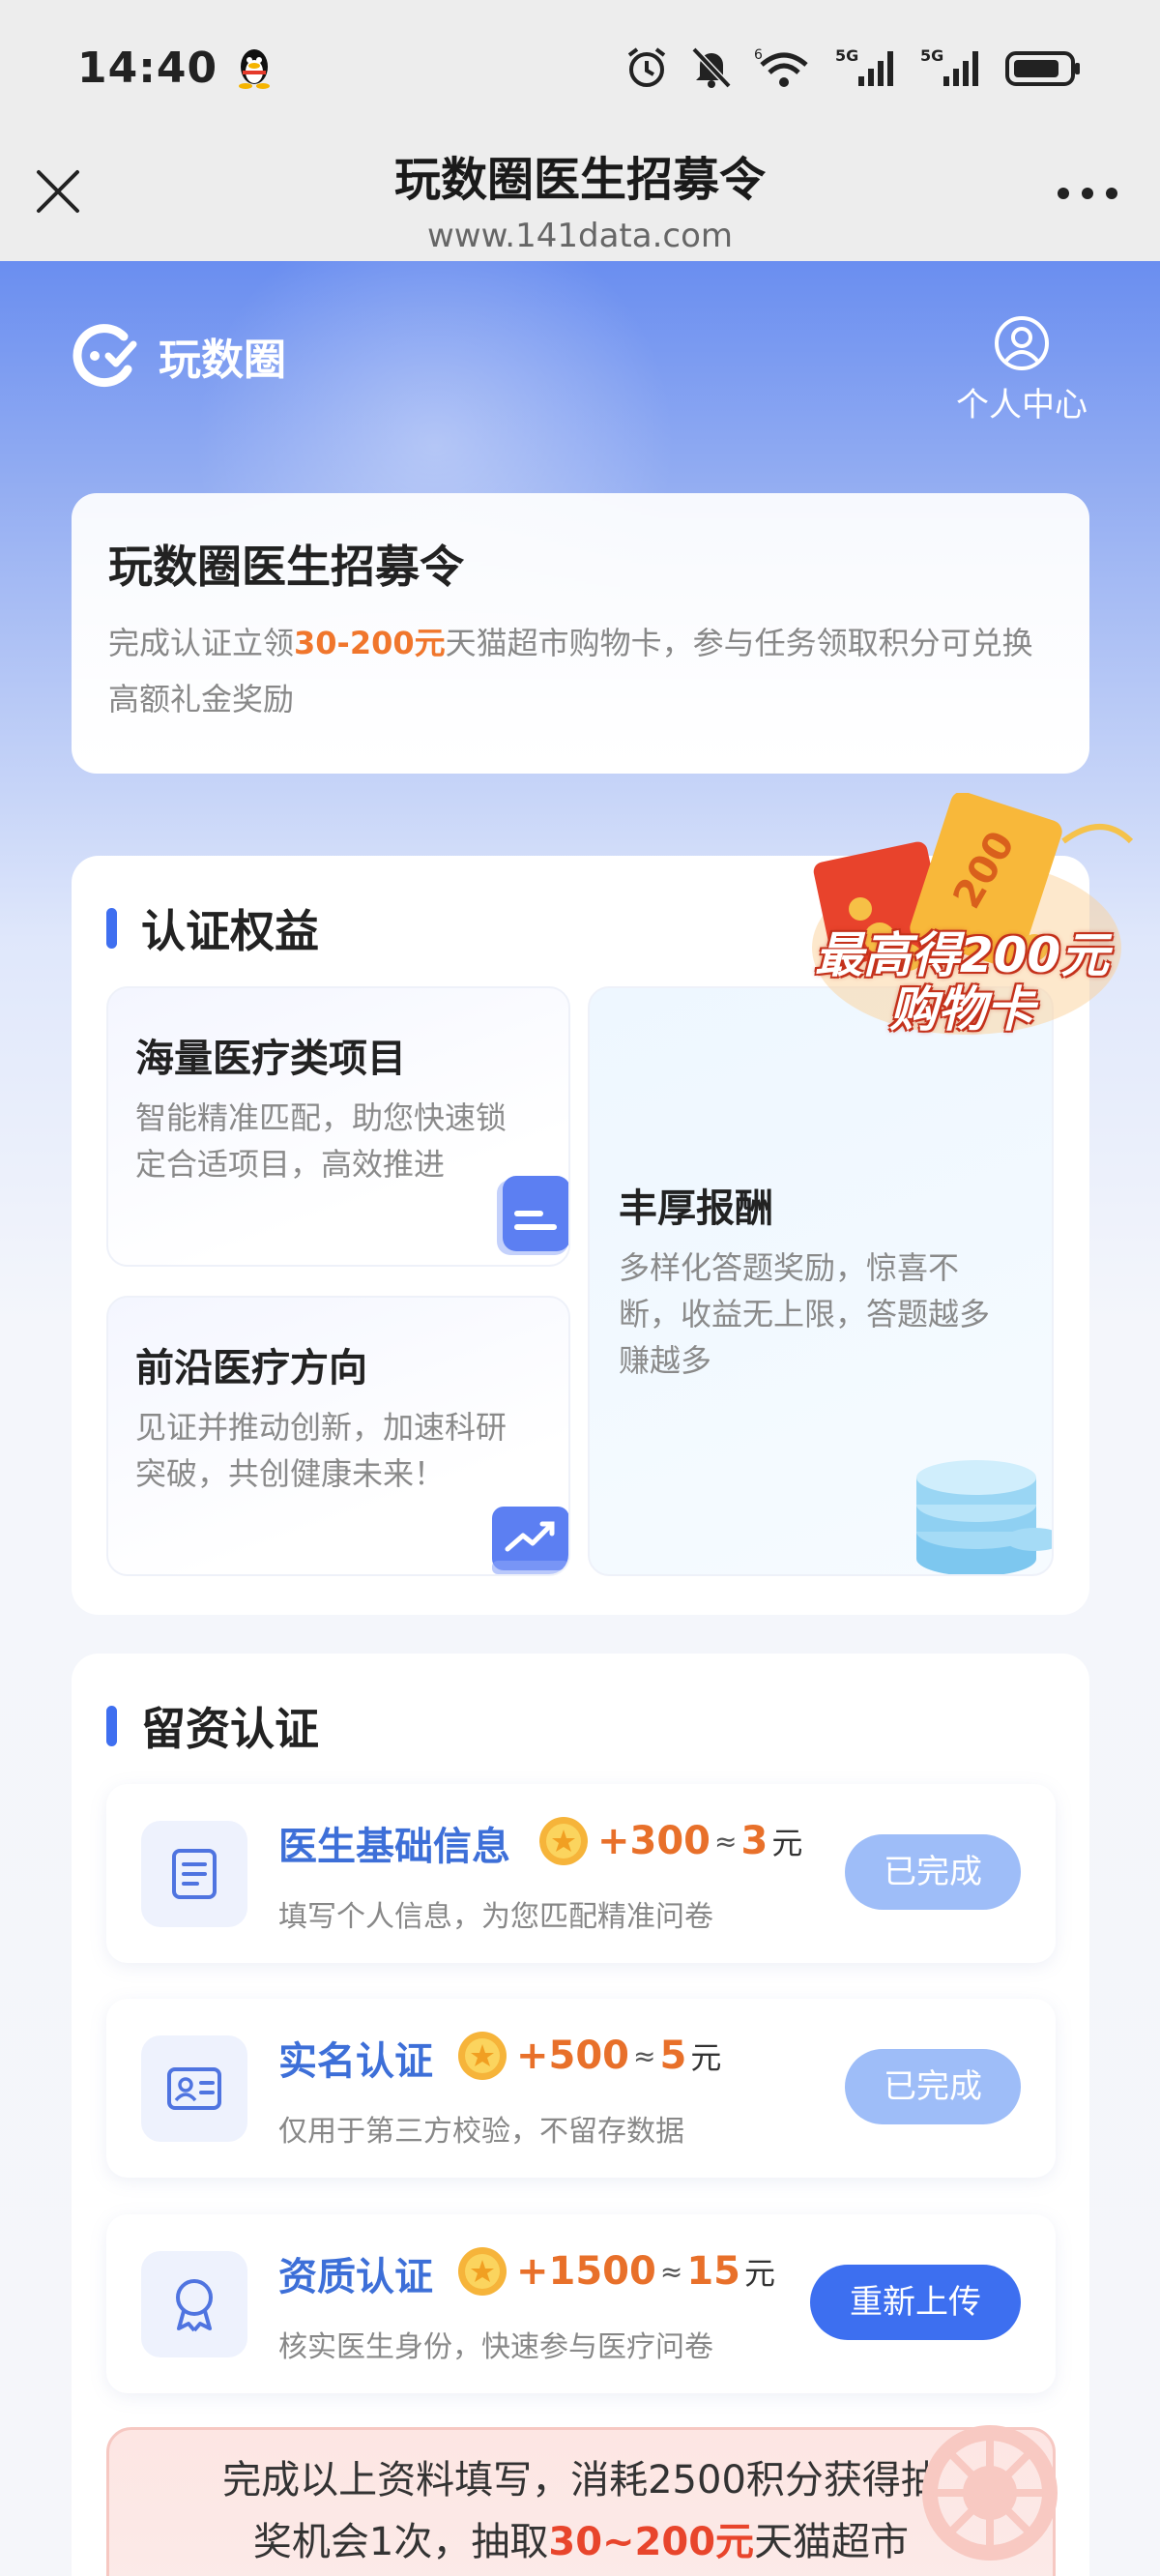 This screenshot has width=1160, height=2576. Describe the element at coordinates (530, 1540) in the screenshot. I see `trend-chart-icon` at that location.